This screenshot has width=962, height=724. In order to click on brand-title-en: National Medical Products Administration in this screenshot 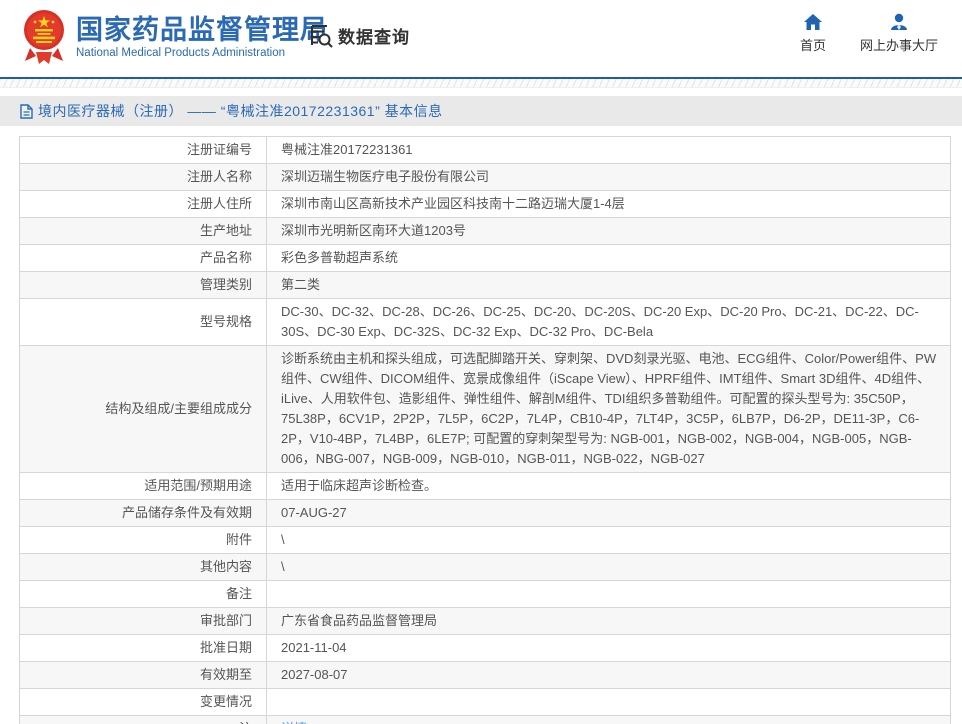, I will do `click(181, 53)`.